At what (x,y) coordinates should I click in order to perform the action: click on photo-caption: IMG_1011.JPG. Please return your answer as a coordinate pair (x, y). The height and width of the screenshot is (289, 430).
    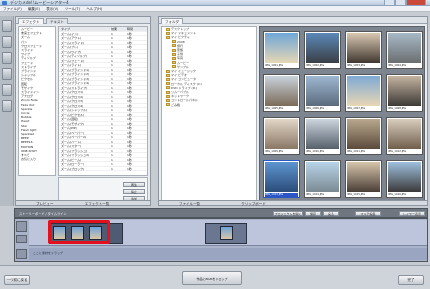
    Looking at the image, I should click on (356, 151).